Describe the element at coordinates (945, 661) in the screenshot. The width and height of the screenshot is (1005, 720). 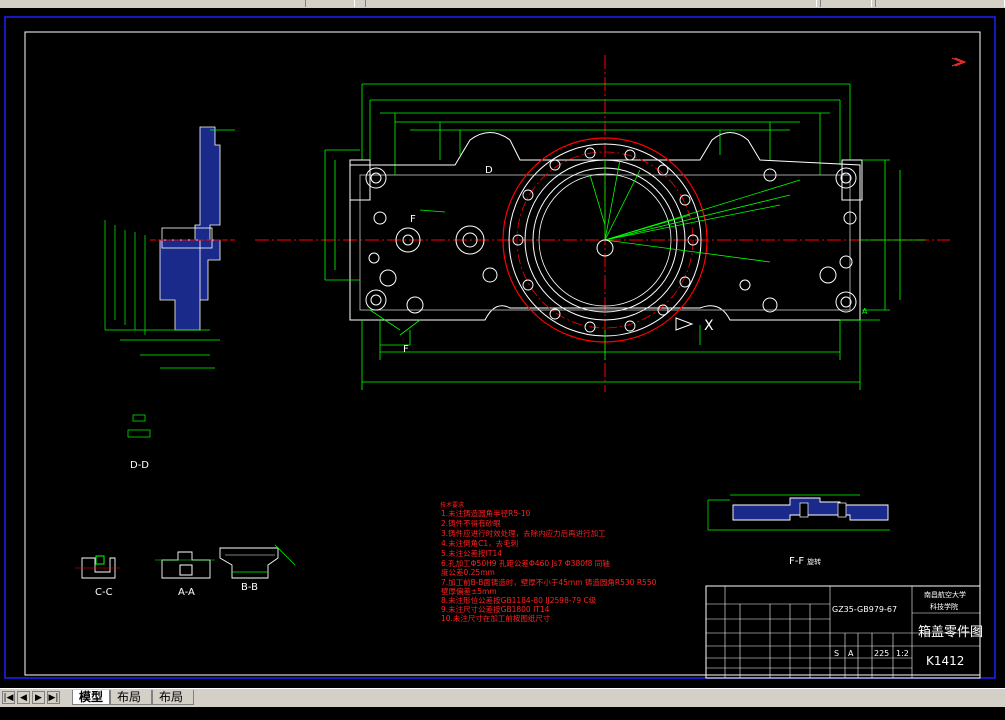
I see `title-code: K1412` at that location.